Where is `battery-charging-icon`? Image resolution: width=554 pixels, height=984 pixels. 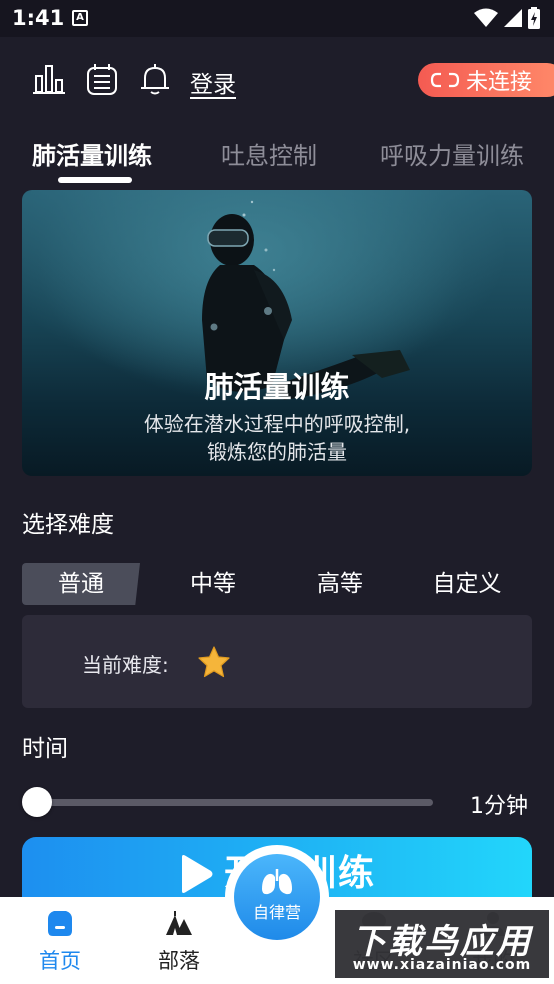
battery-charging-icon is located at coordinates (534, 18).